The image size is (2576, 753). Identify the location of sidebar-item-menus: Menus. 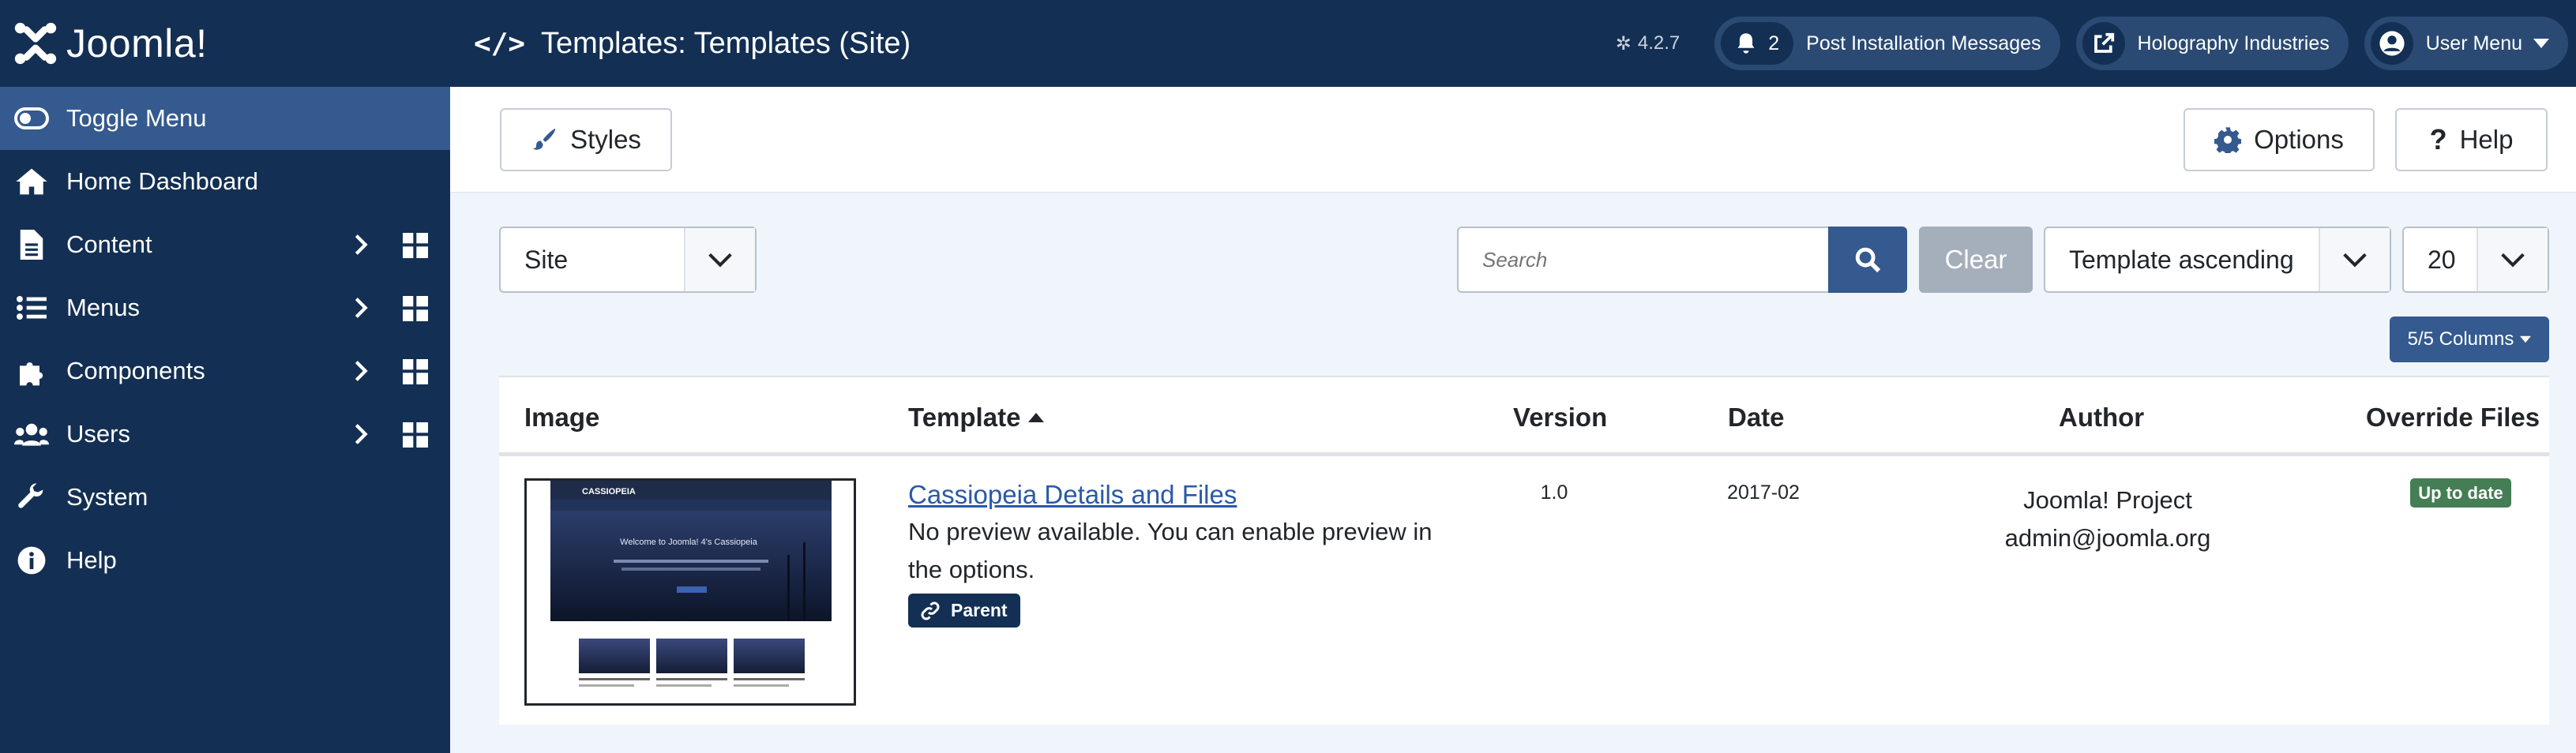
(225, 308).